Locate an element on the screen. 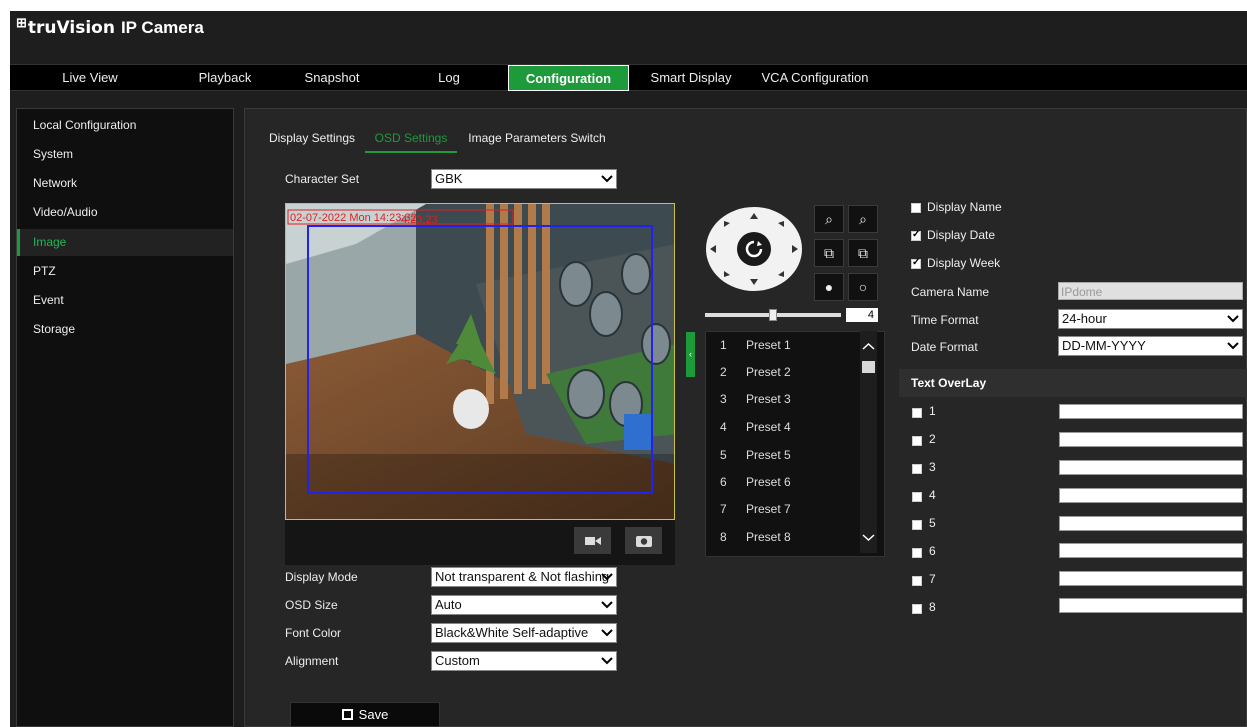 The height and width of the screenshot is (727, 1247). overlay-8-checkbox is located at coordinates (917, 609).